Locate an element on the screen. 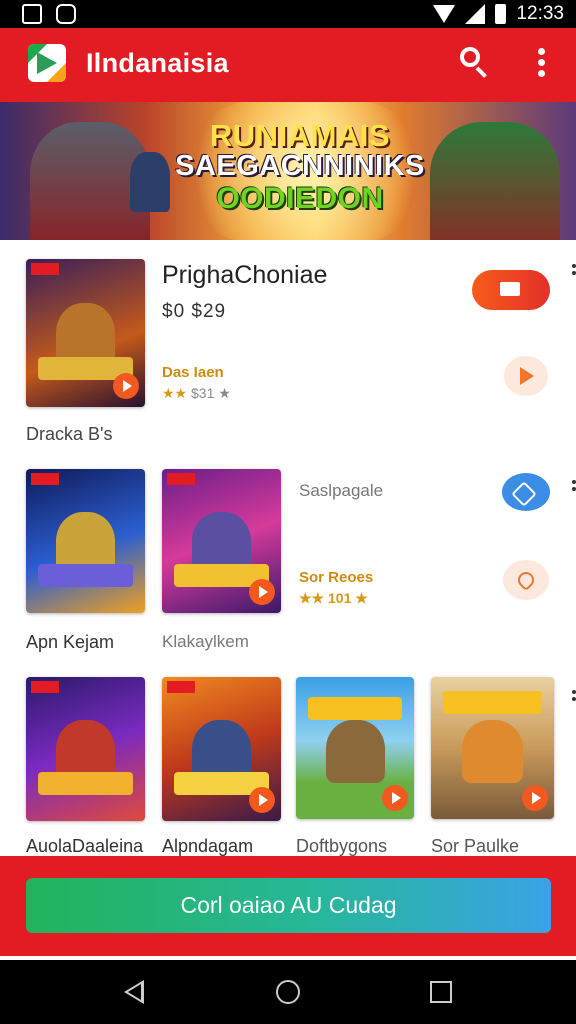 The image size is (576, 1024). install-button is located at coordinates (511, 290).